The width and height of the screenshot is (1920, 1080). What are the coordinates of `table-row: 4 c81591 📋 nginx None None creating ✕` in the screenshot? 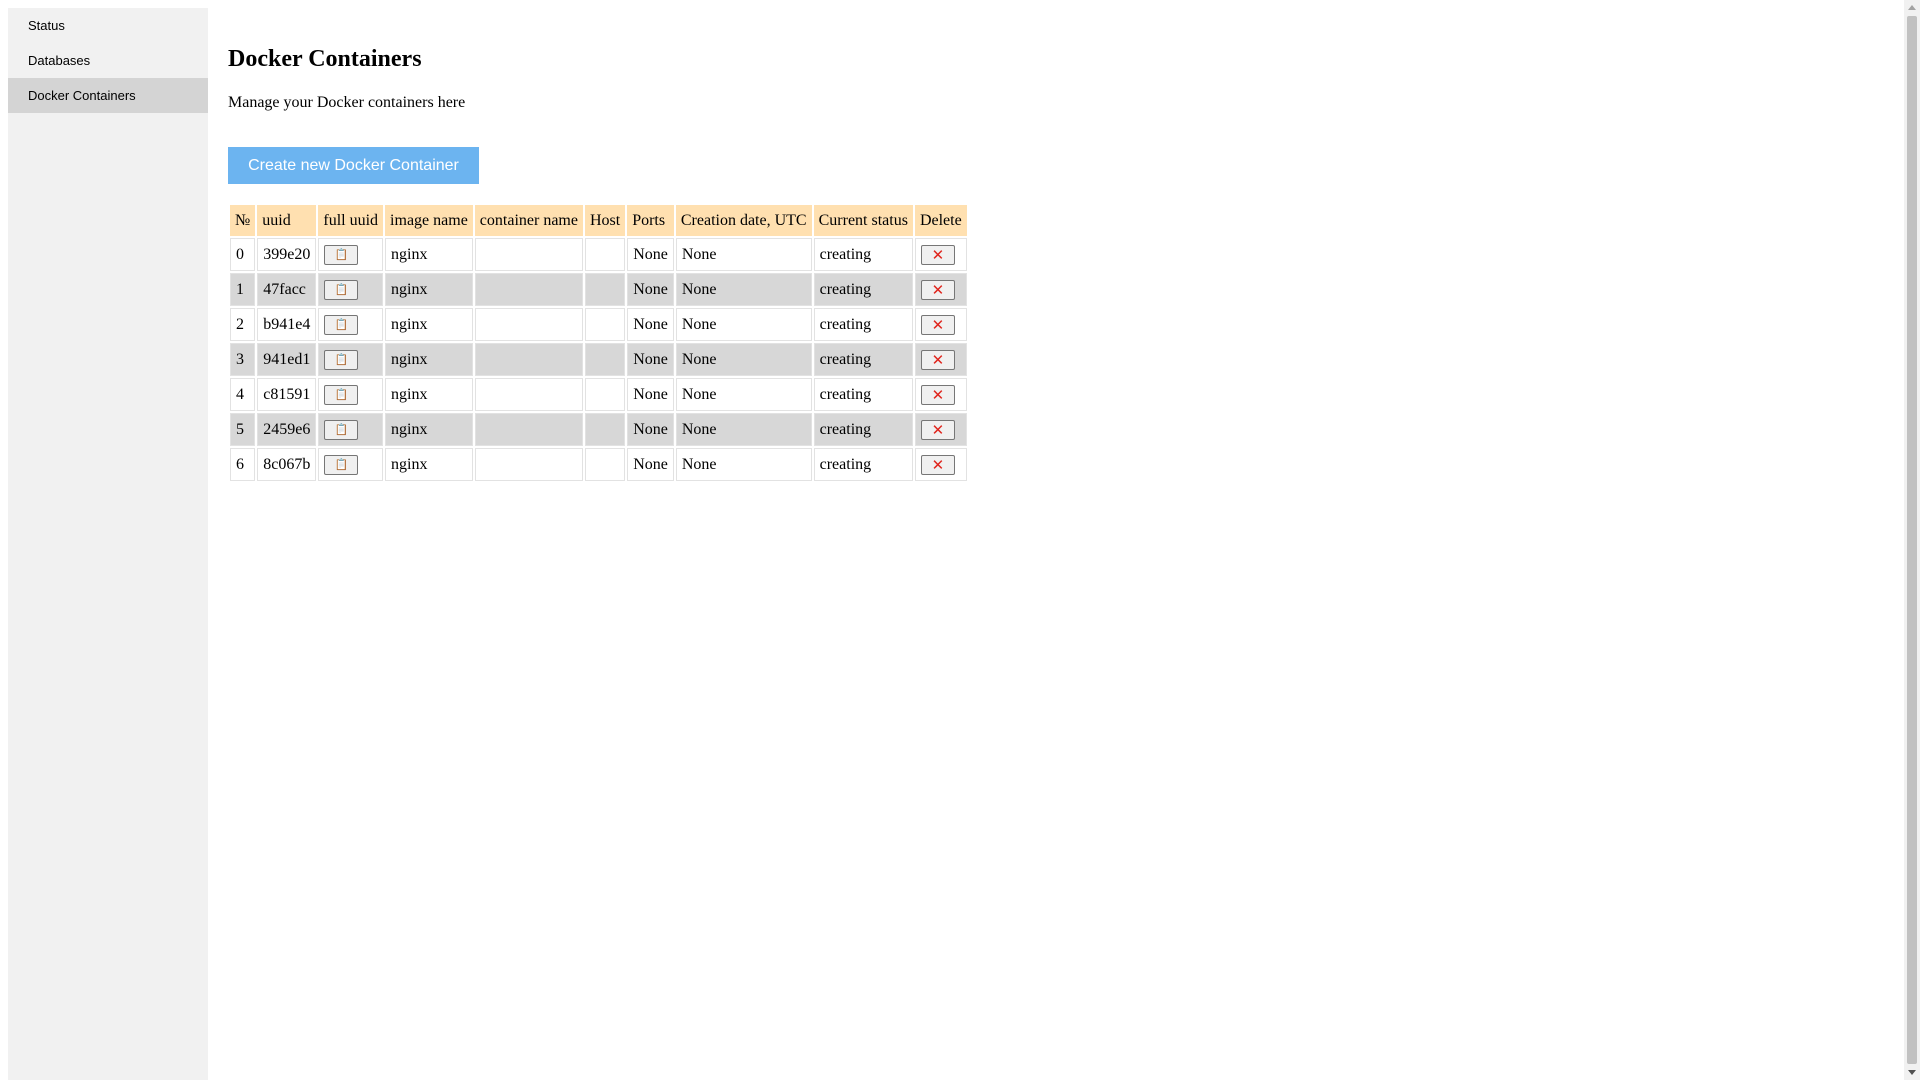 It's located at (598, 394).